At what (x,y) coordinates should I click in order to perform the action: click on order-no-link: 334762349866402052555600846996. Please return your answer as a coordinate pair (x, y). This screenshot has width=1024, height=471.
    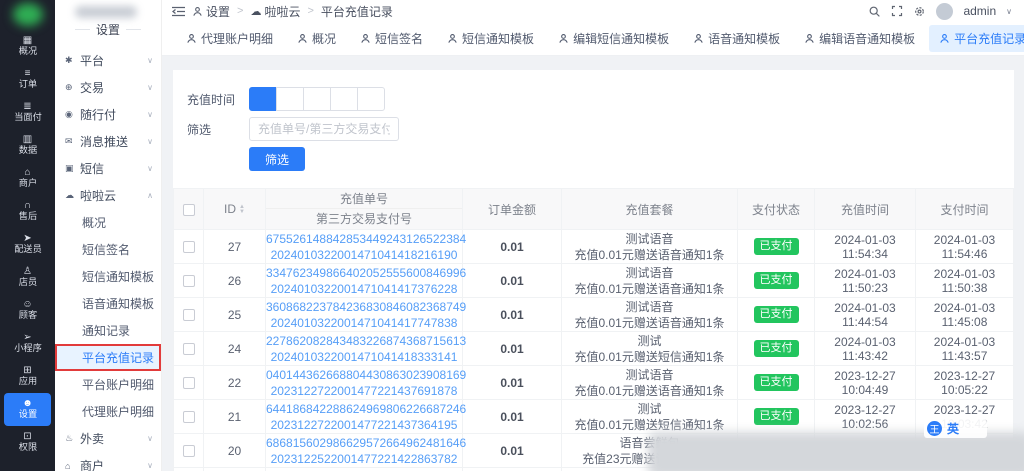
    Looking at the image, I should click on (366, 273).